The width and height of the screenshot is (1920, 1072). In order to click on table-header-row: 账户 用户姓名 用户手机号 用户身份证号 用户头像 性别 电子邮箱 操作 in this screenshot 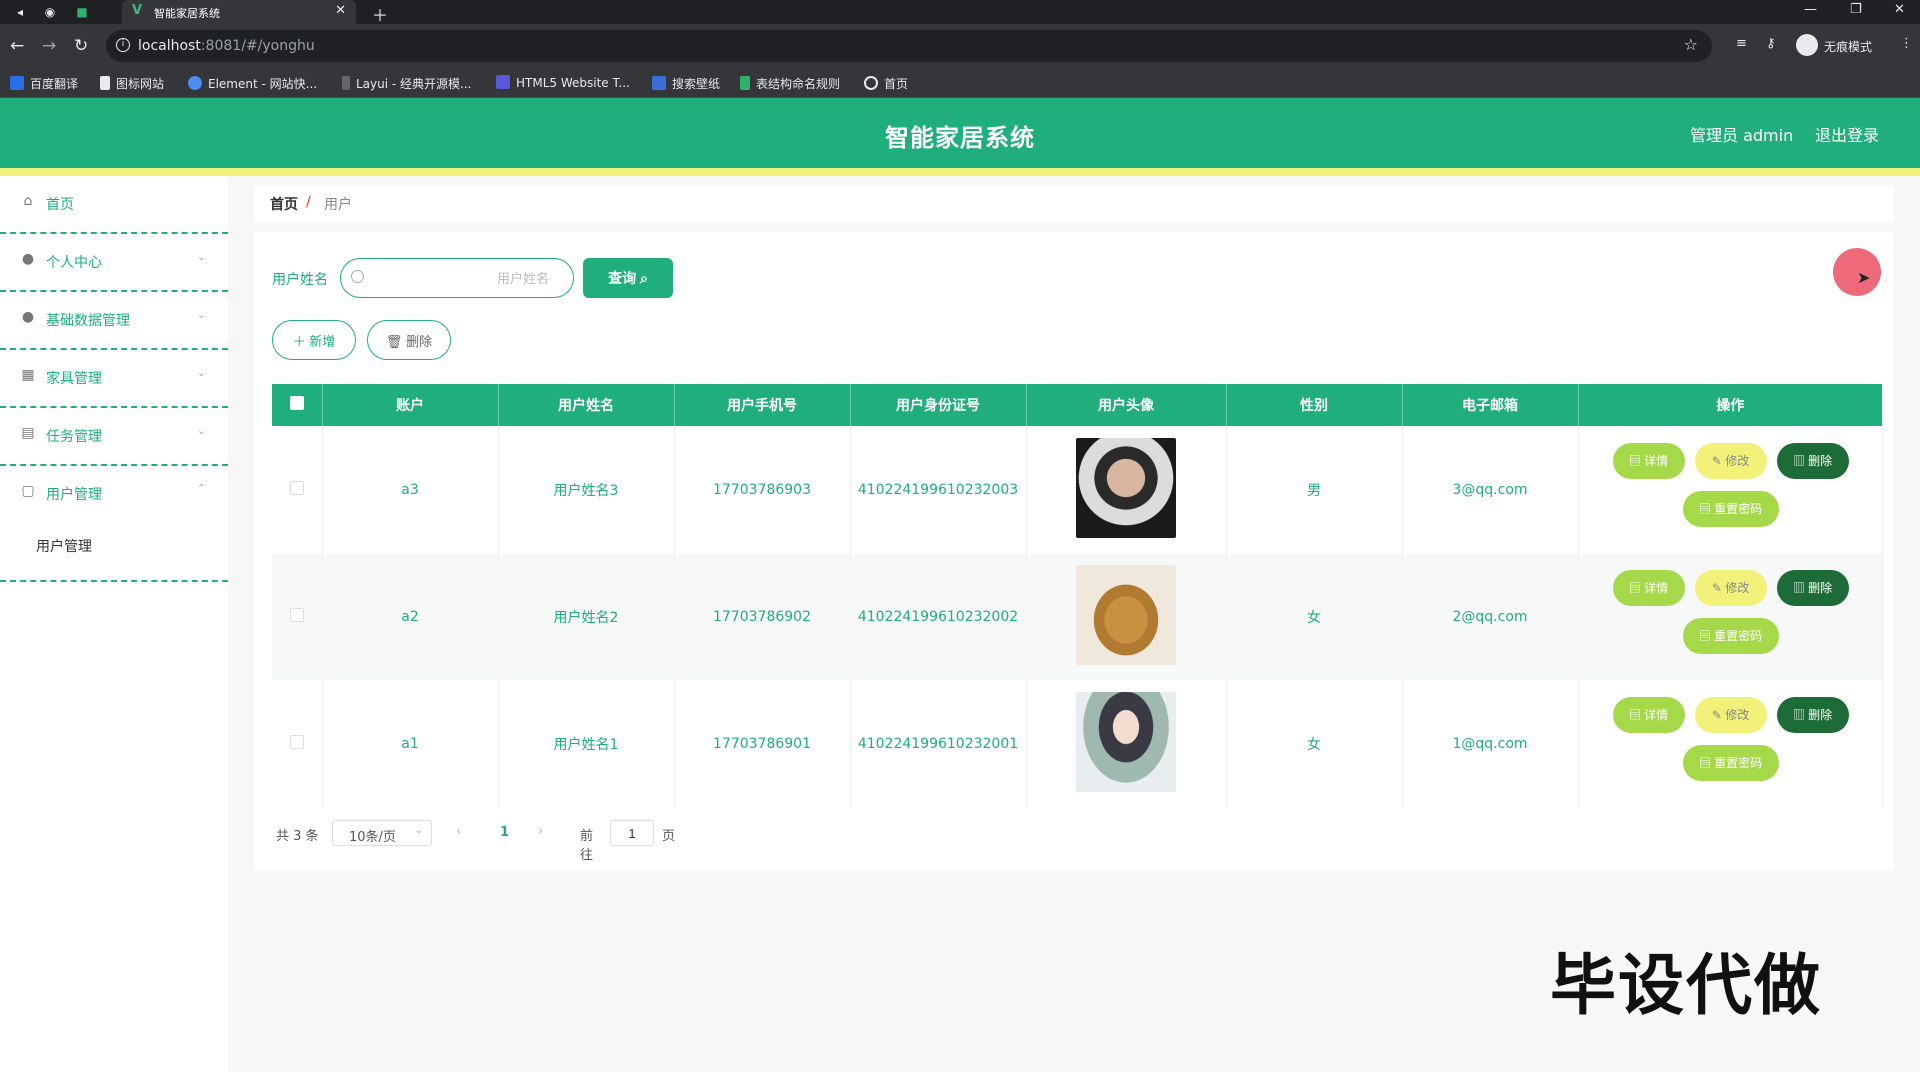, I will do `click(1077, 405)`.